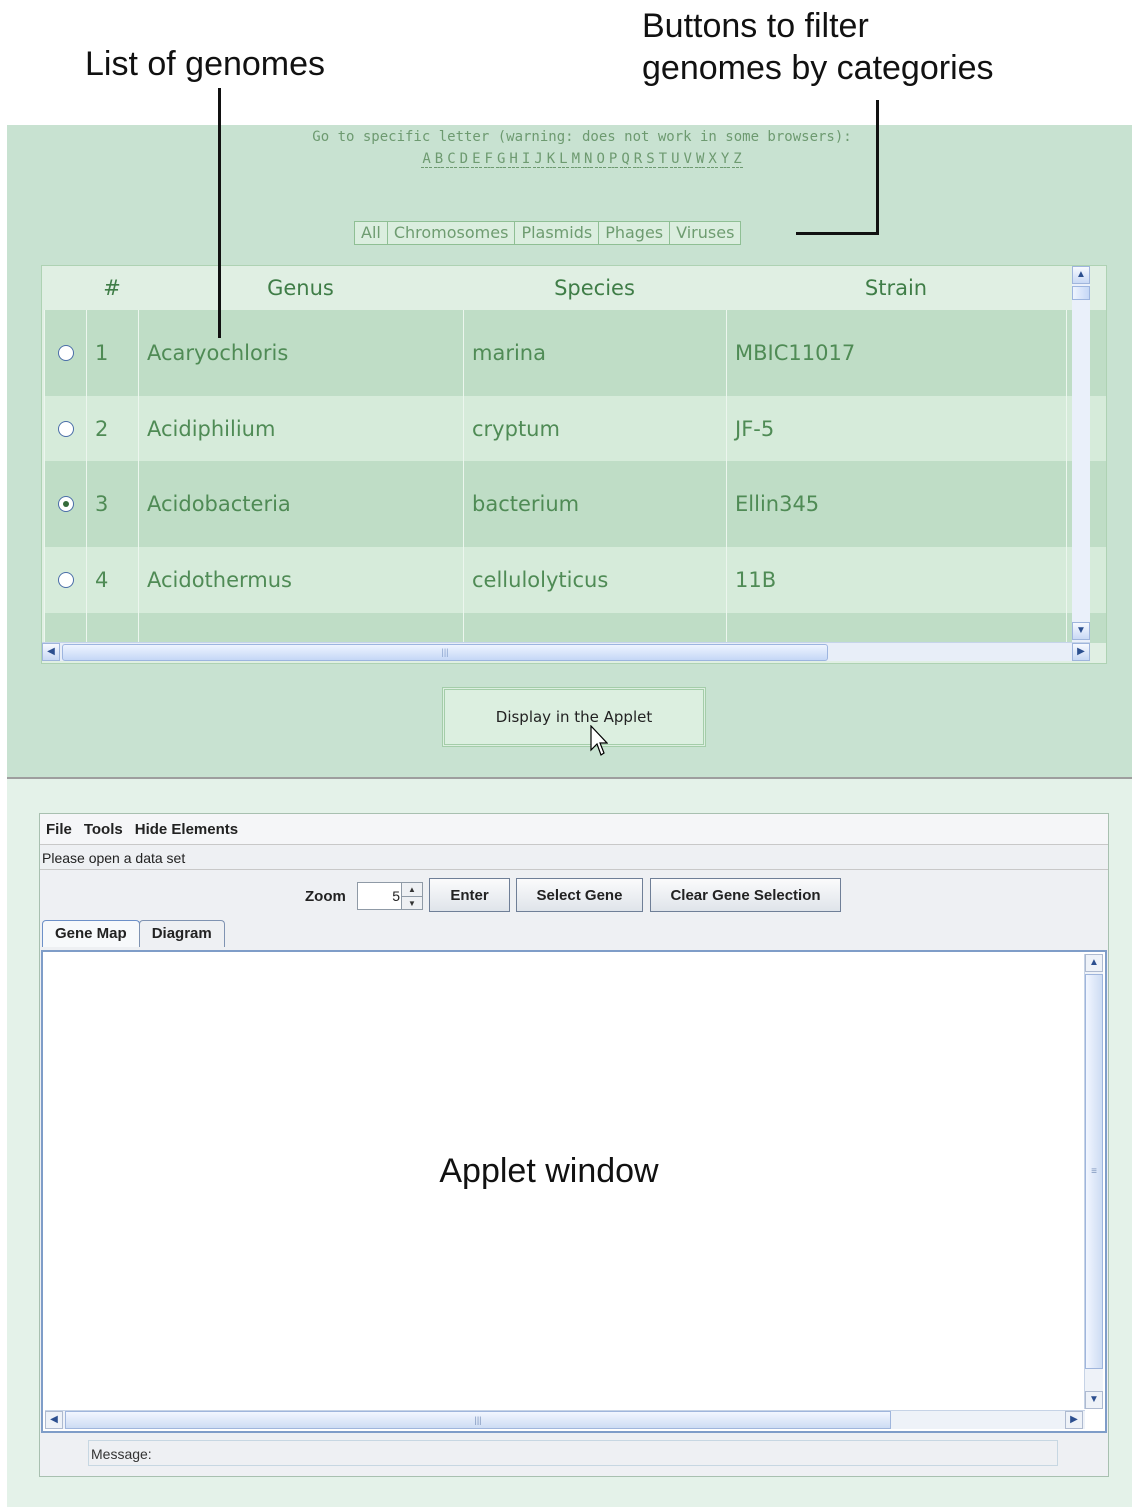 The height and width of the screenshot is (1507, 1132). Describe the element at coordinates (704, 233) in the screenshot. I see `filter-button-viruses: Viruses` at that location.